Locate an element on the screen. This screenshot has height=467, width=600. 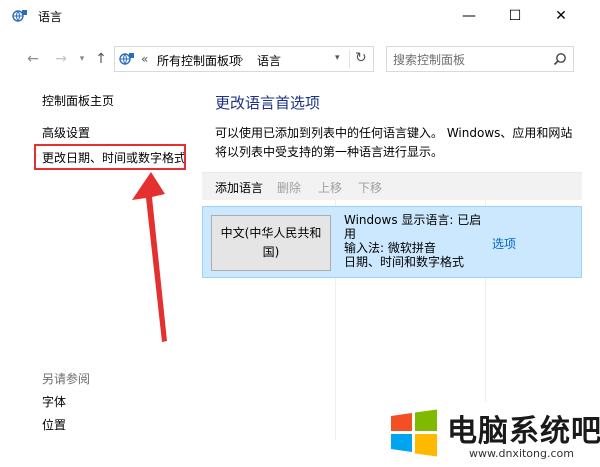
breadcrumb-overflow-icon: « is located at coordinates (144, 59).